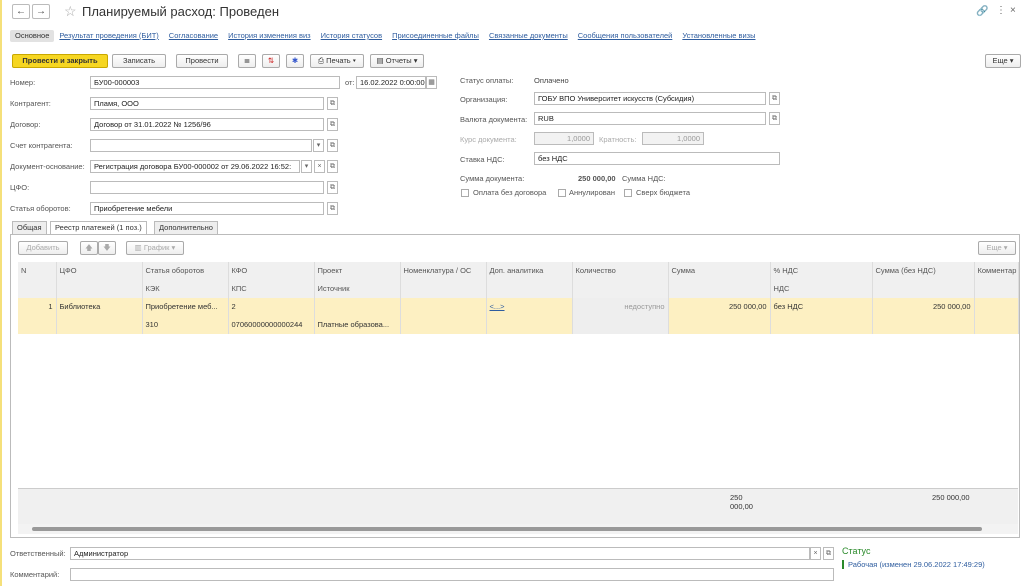 The height and width of the screenshot is (586, 1024). What do you see at coordinates (821, 307) in the screenshot?
I see `cell: без НДС` at bounding box center [821, 307].